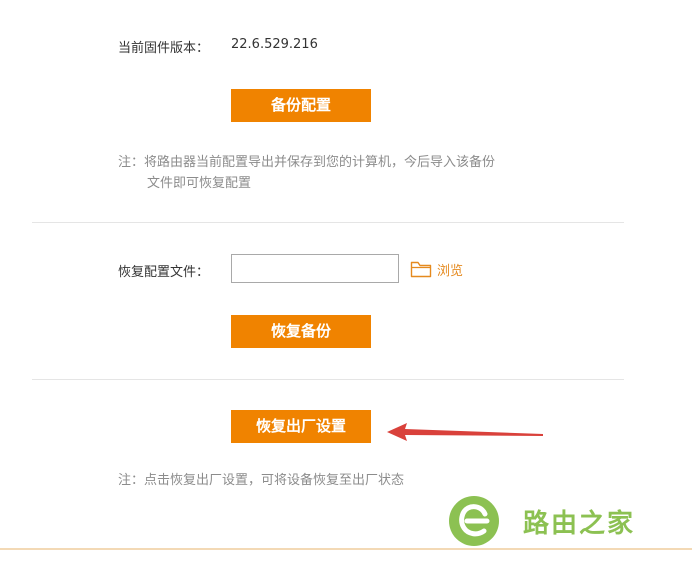  I want to click on restore-backup-button: 恢复备份, so click(301, 331).